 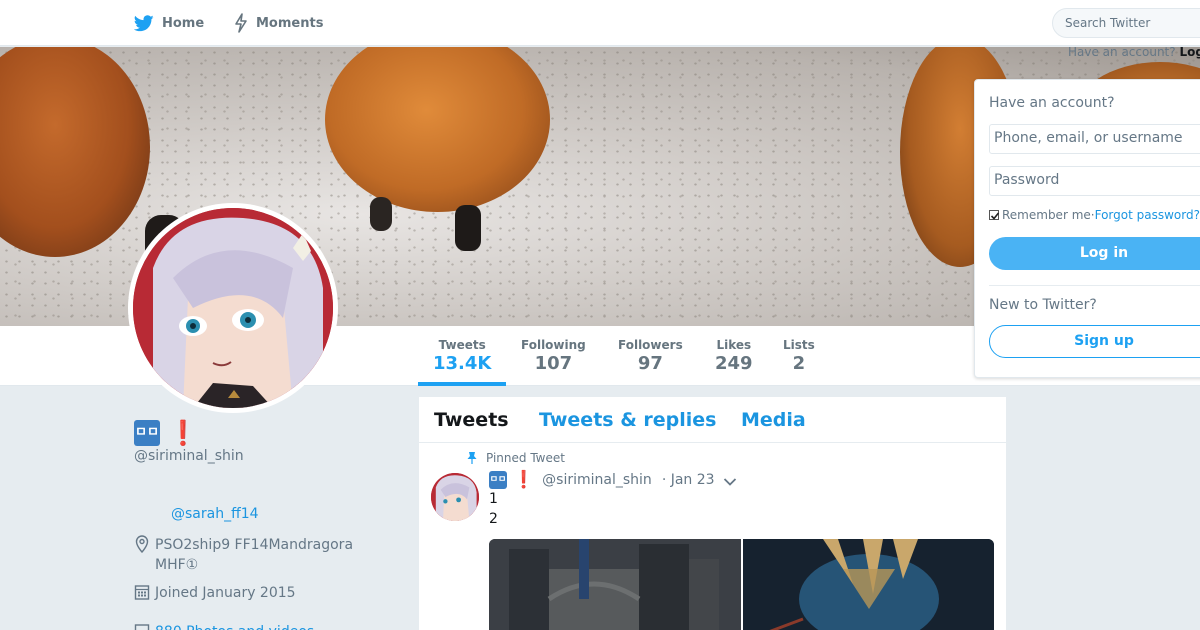 I want to click on stat-following-value: 107, so click(x=553, y=363).